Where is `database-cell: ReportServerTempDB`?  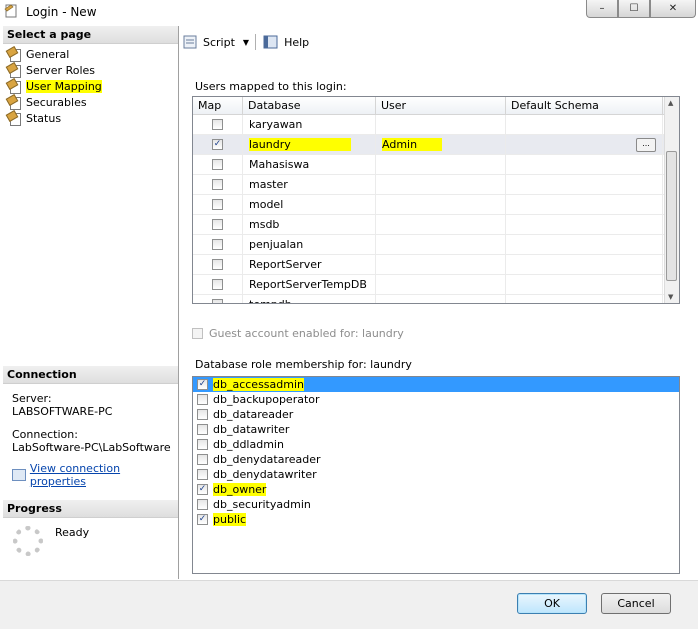 database-cell: ReportServerTempDB is located at coordinates (309, 284).